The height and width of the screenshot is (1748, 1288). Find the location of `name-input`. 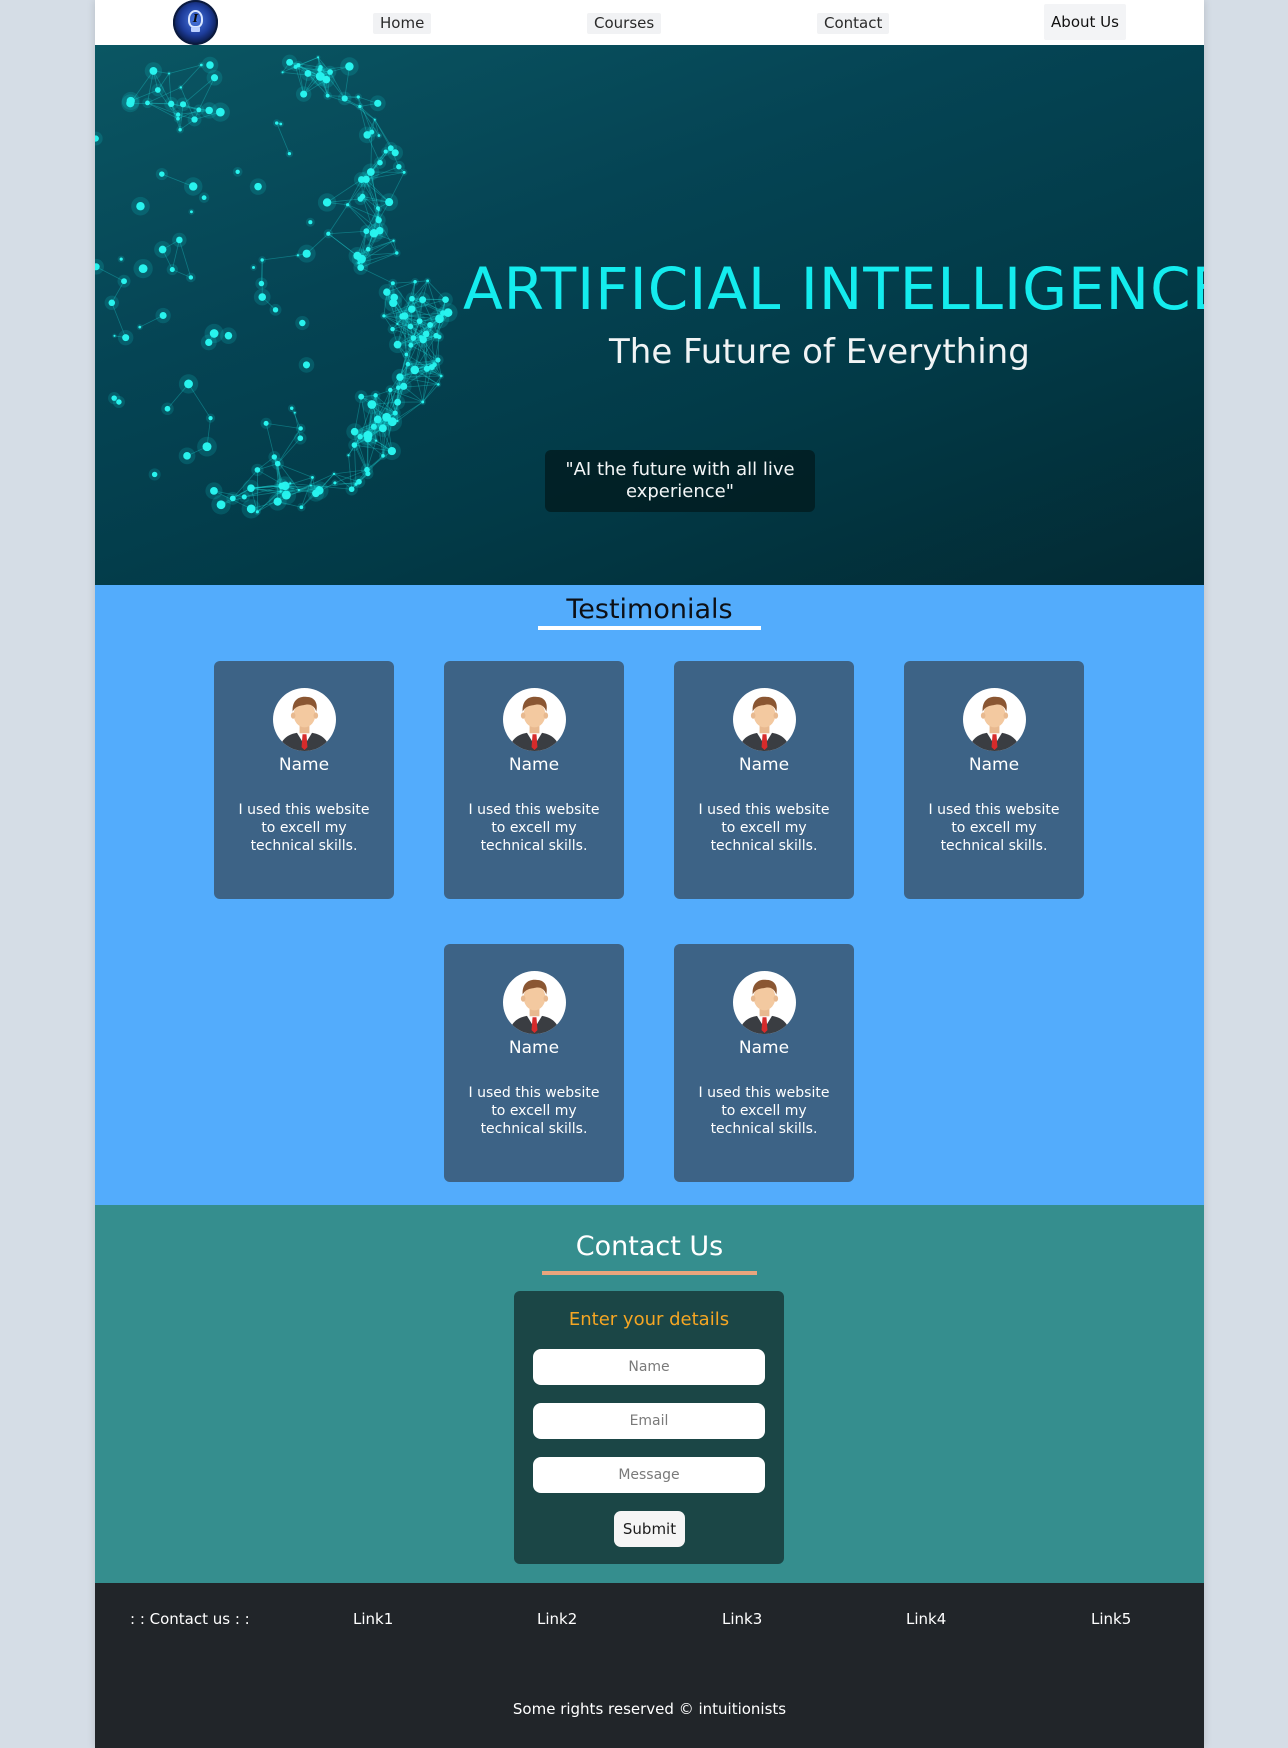

name-input is located at coordinates (649, 1367).